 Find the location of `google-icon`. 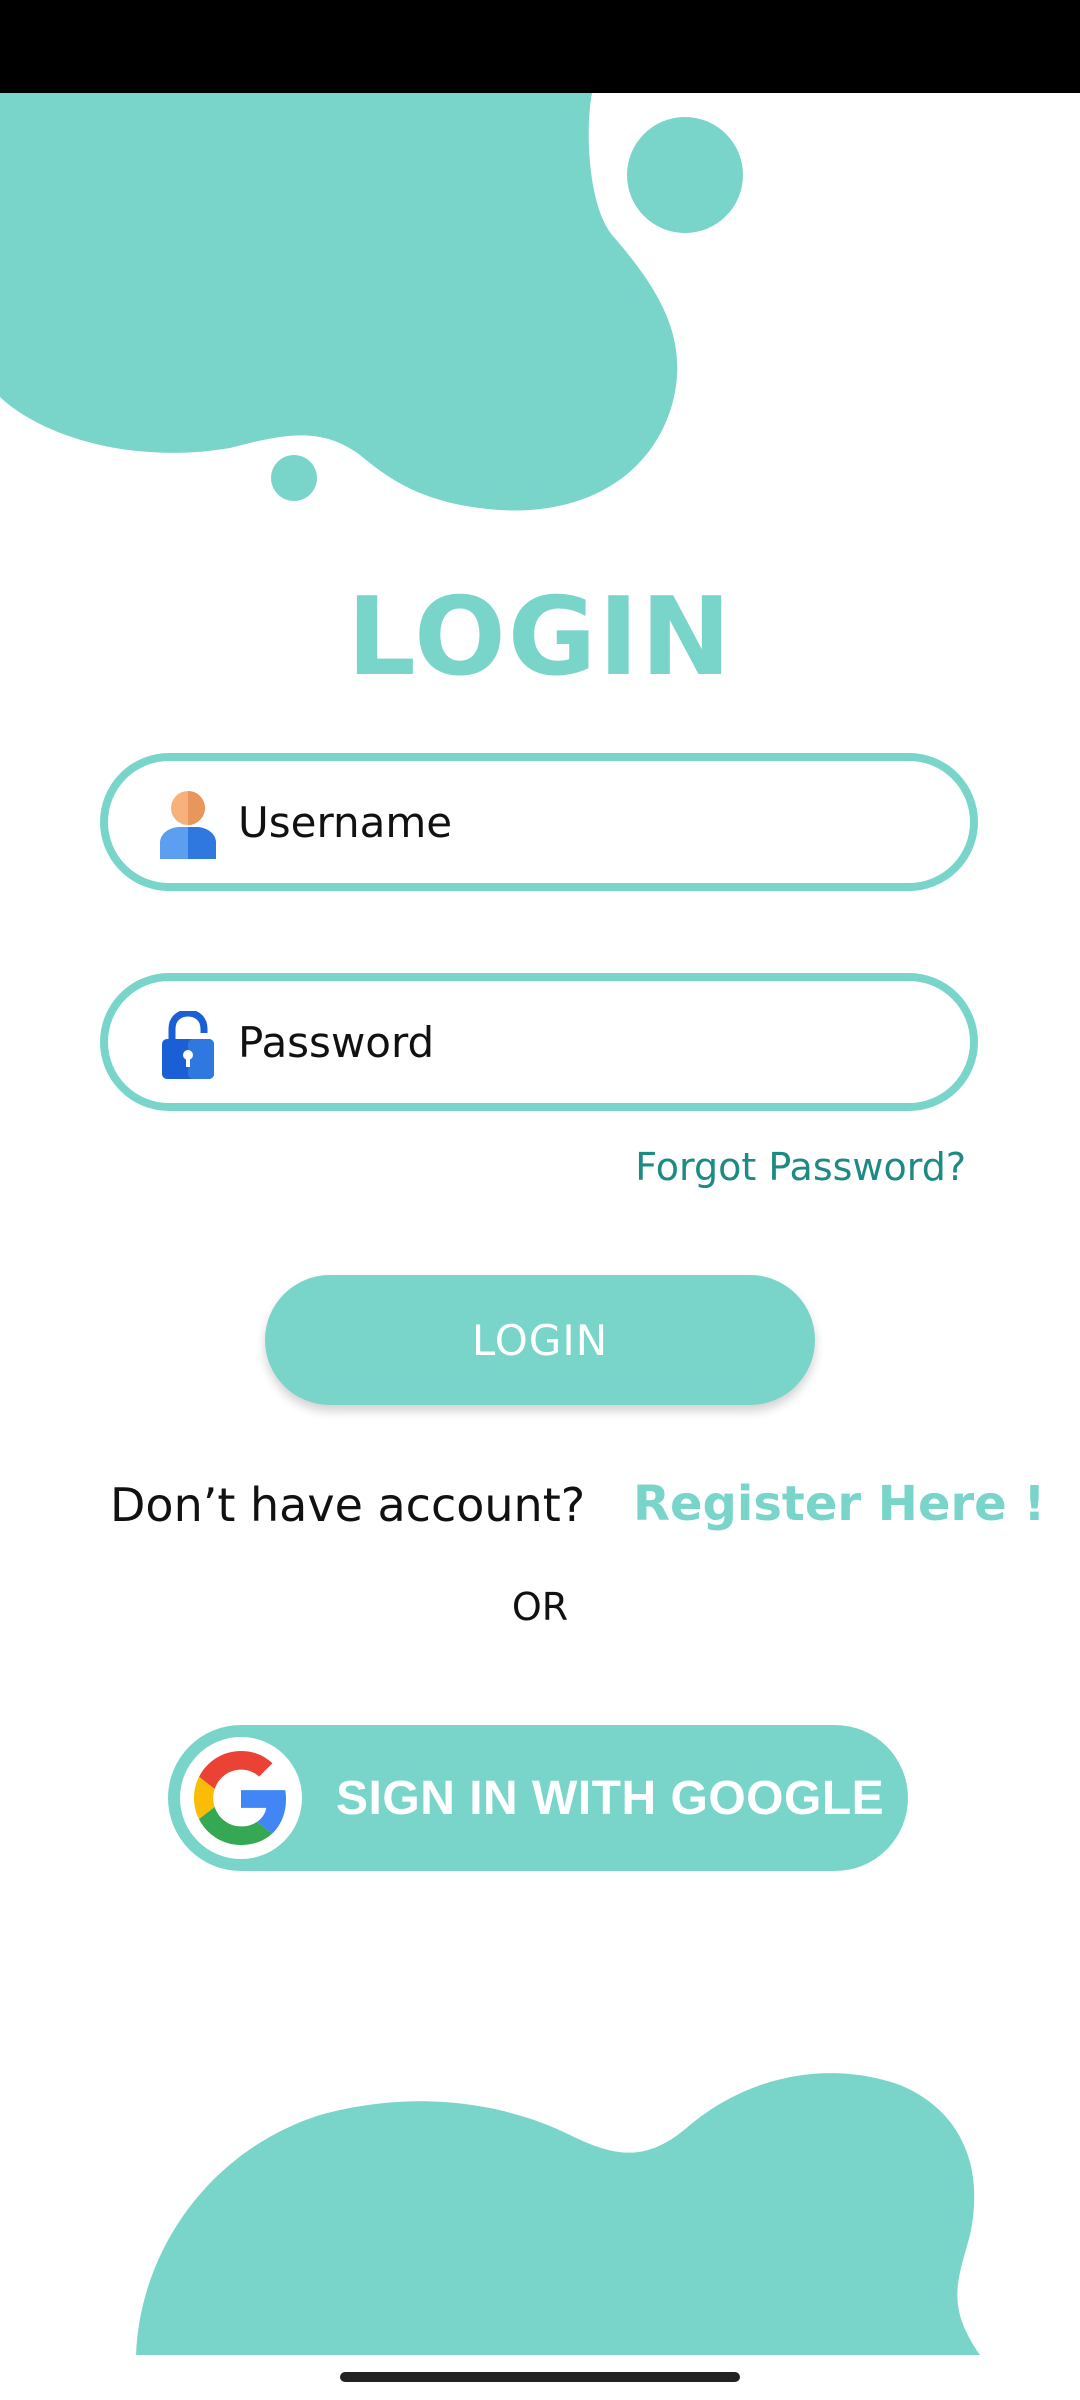

google-icon is located at coordinates (240, 1798).